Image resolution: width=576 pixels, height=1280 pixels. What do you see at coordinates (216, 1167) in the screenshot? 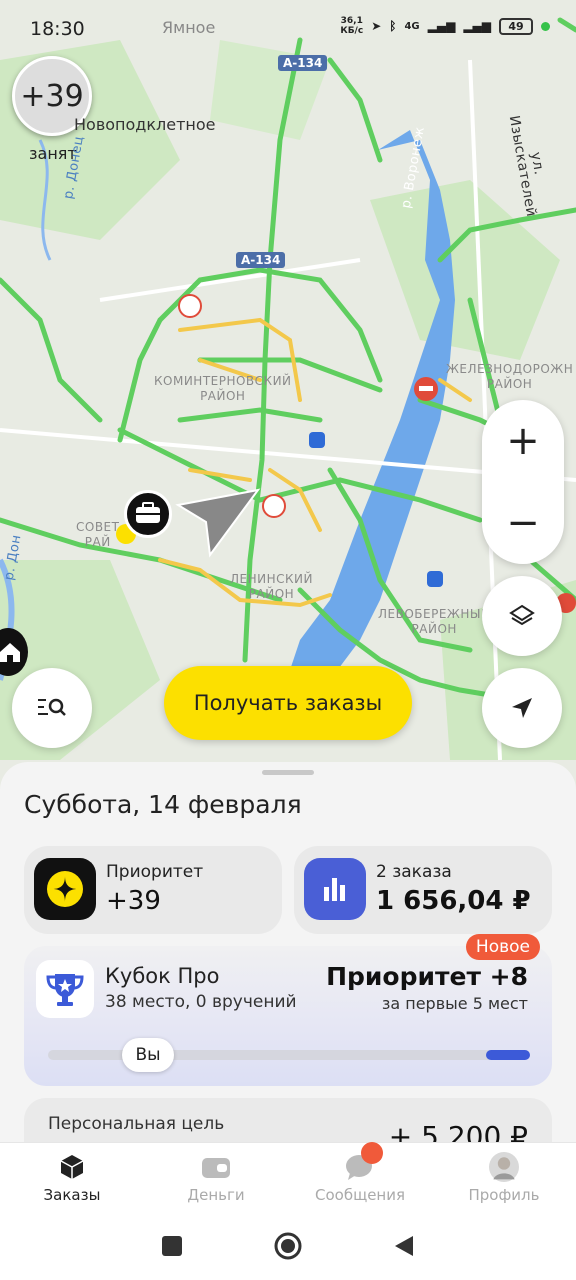
I see `wallet-icon` at bounding box center [216, 1167].